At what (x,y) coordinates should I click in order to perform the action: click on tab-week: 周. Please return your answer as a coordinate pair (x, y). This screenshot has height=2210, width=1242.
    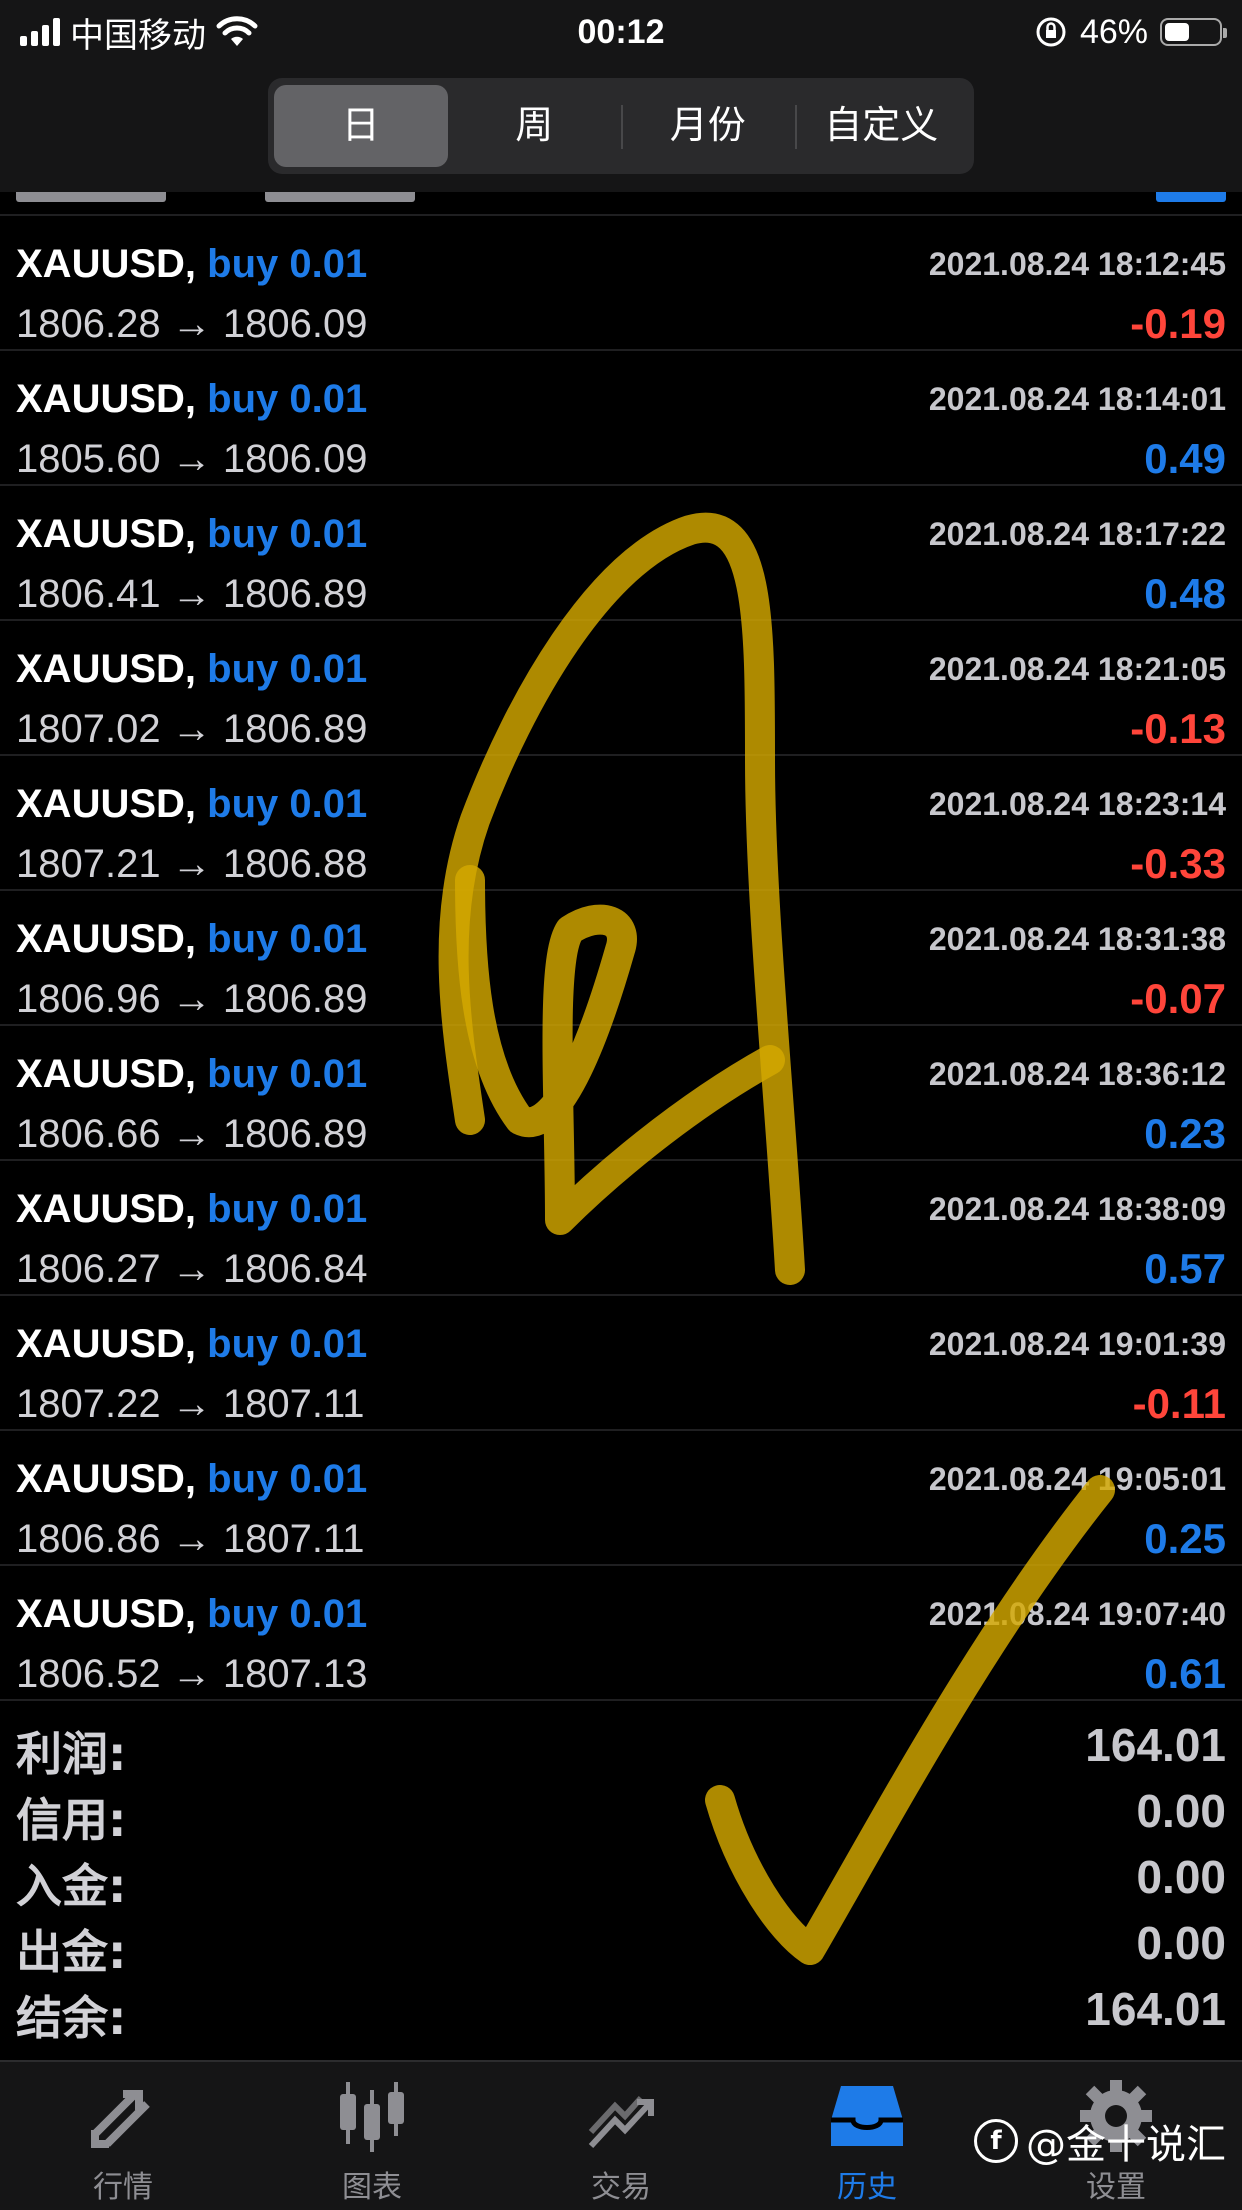
    Looking at the image, I should click on (535, 126).